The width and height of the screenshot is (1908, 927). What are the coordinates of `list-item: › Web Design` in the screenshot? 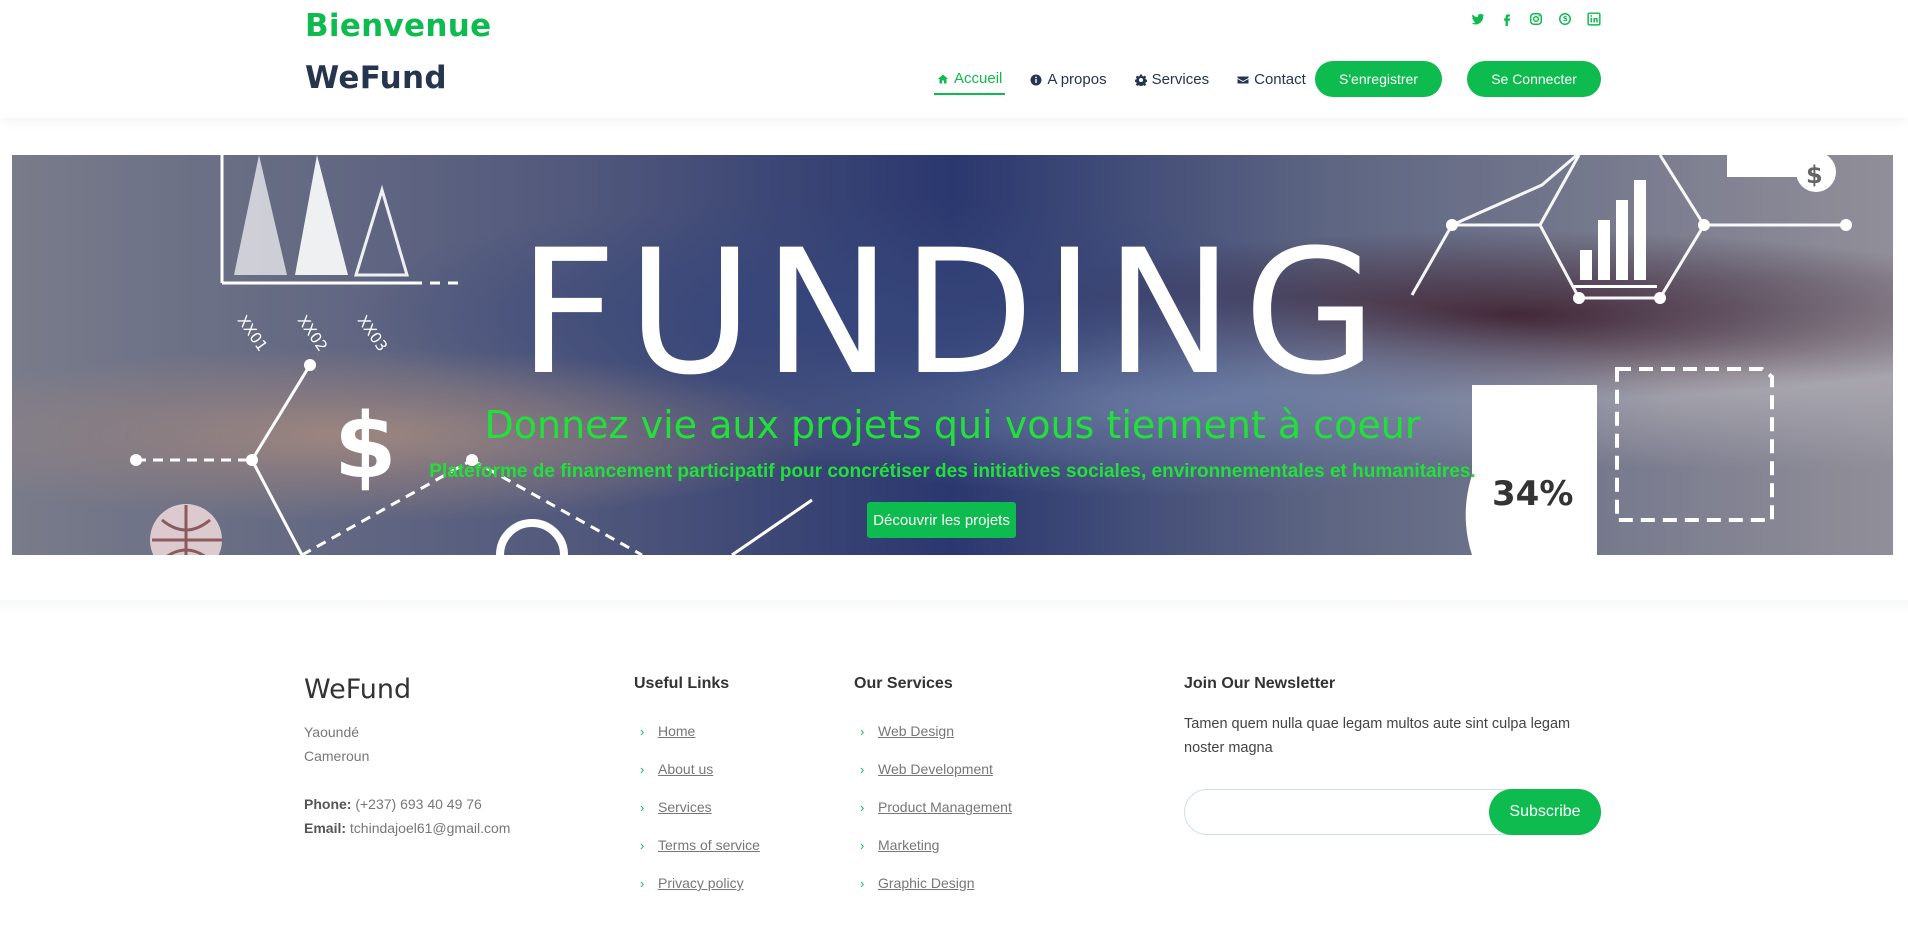 It's located at (936, 731).